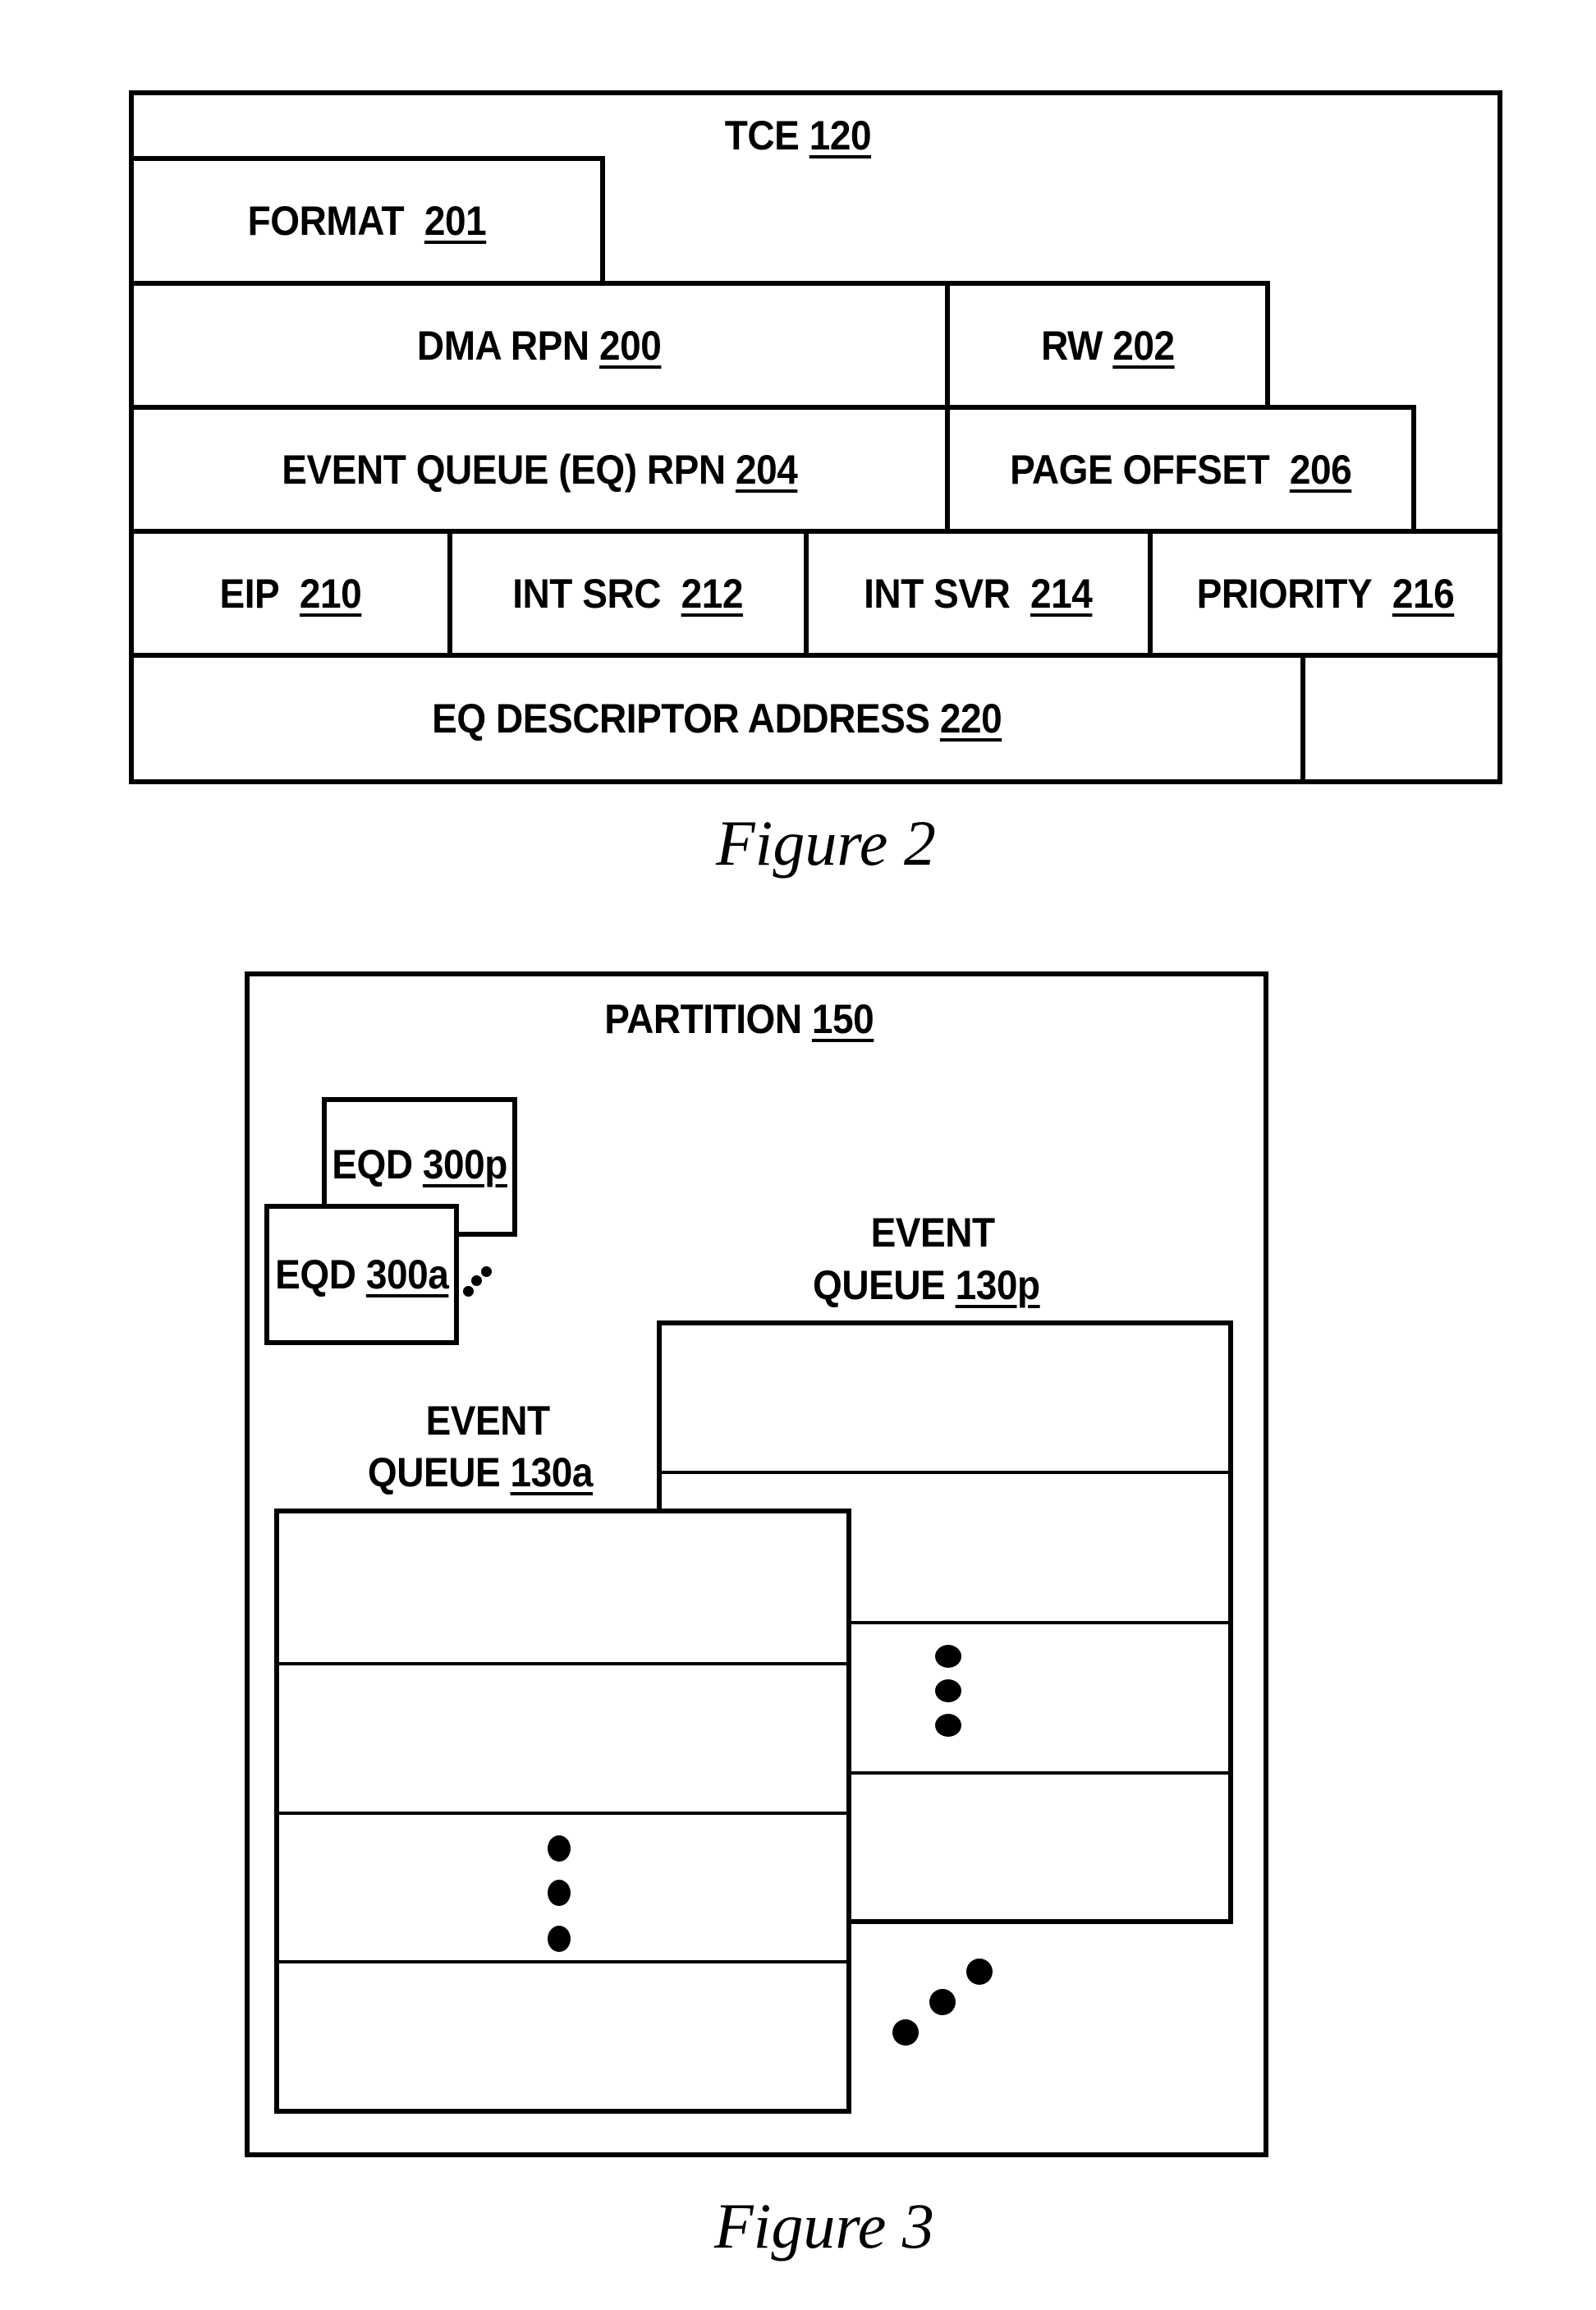 The height and width of the screenshot is (2310, 1596). Describe the element at coordinates (290, 593) in the screenshot. I see `field-eip: EIP 210` at that location.